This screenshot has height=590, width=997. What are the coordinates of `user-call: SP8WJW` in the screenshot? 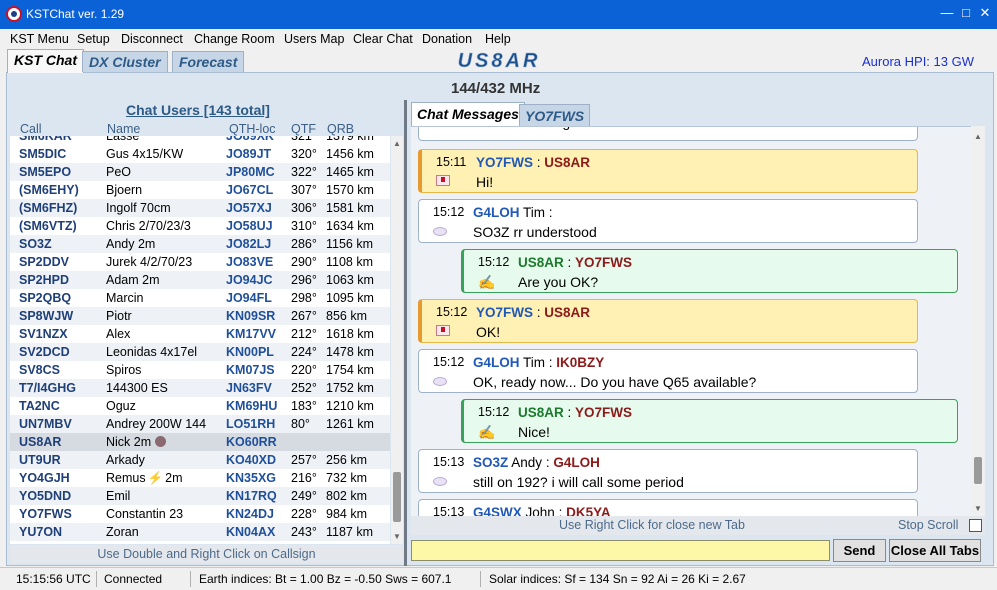 It's located at (46, 316).